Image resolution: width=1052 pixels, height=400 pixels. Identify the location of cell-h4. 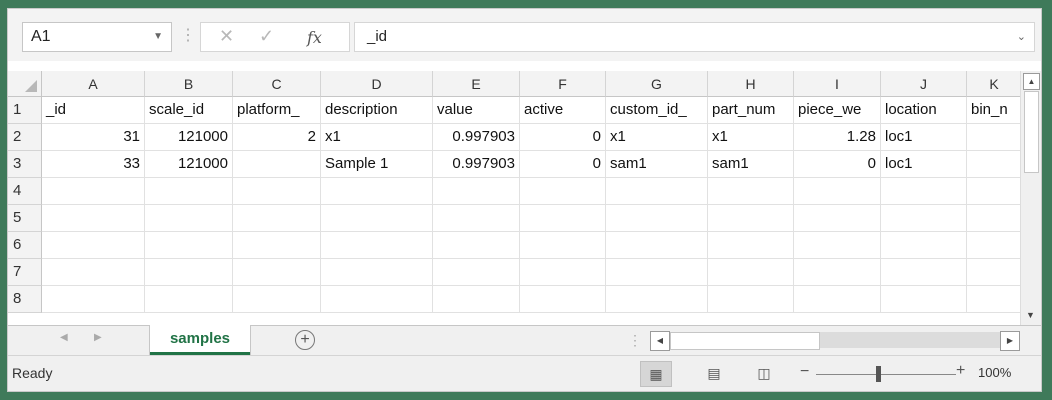
(751, 191).